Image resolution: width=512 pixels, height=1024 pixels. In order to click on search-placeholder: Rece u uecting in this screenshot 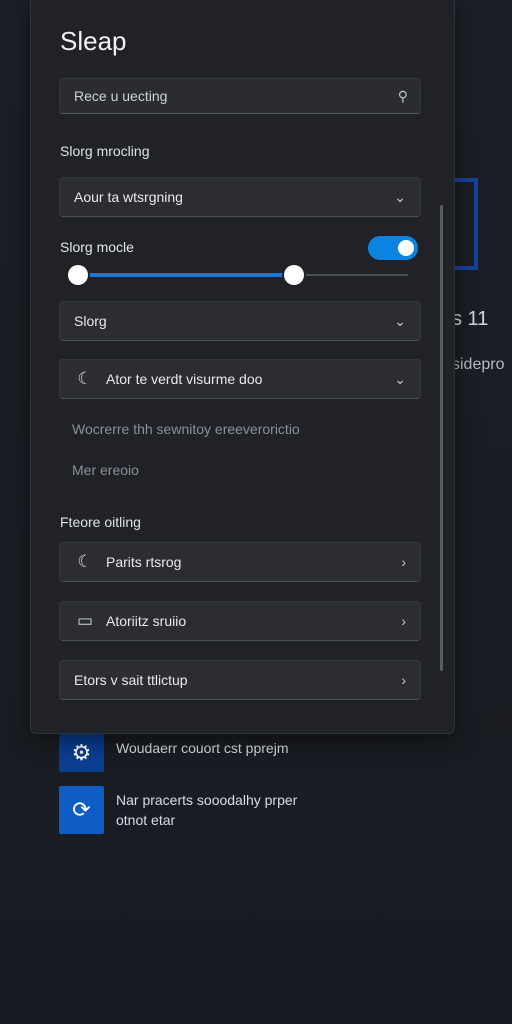, I will do `click(121, 96)`.